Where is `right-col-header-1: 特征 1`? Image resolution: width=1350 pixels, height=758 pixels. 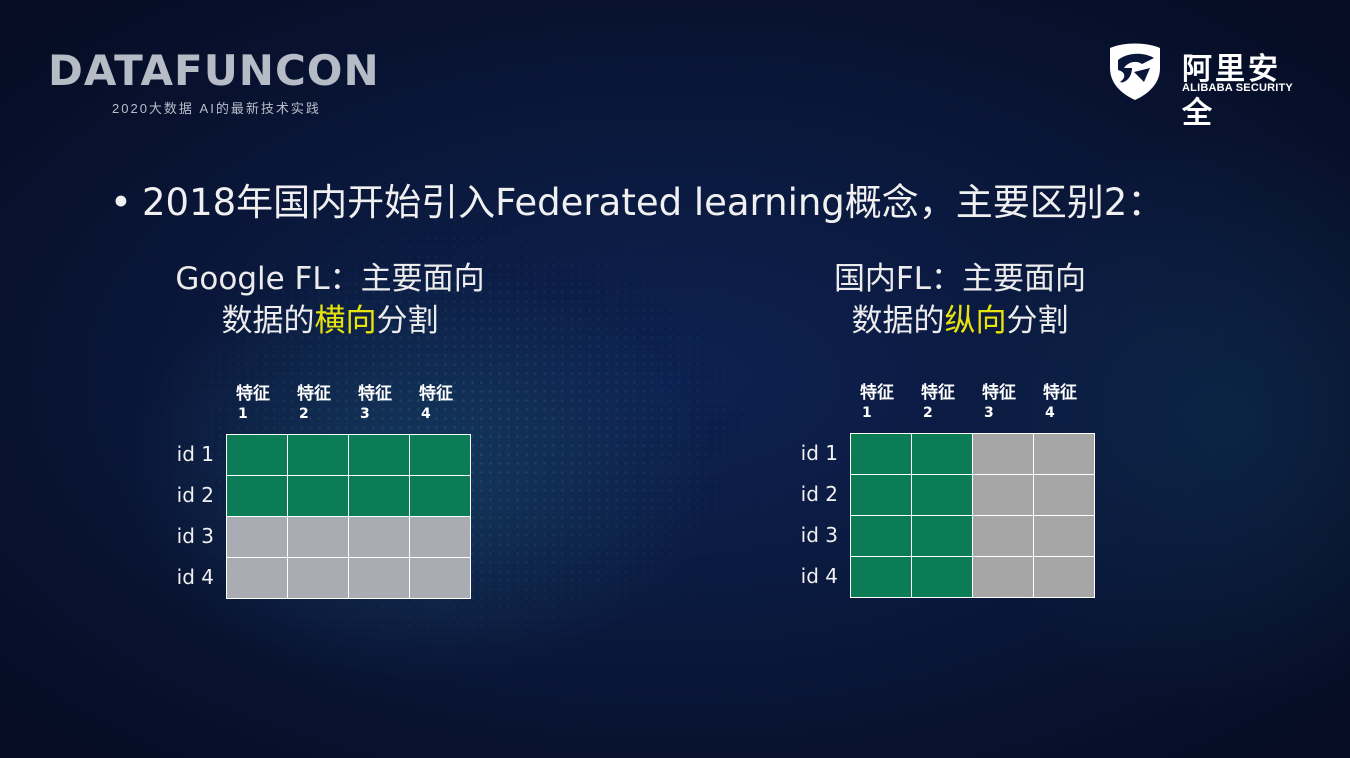
right-col-header-1: 特征 1 is located at coordinates (888, 403).